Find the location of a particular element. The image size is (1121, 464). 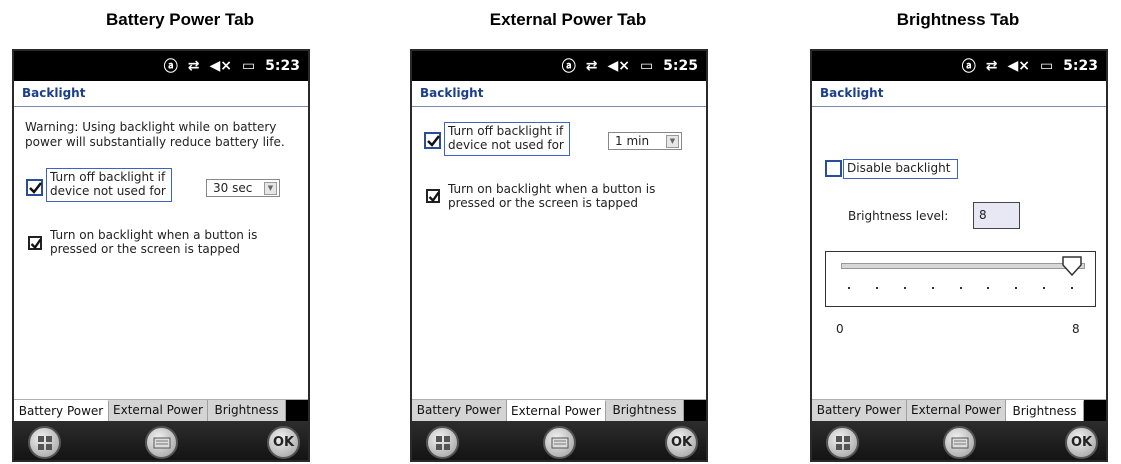

brightness-slider is located at coordinates (960, 279).